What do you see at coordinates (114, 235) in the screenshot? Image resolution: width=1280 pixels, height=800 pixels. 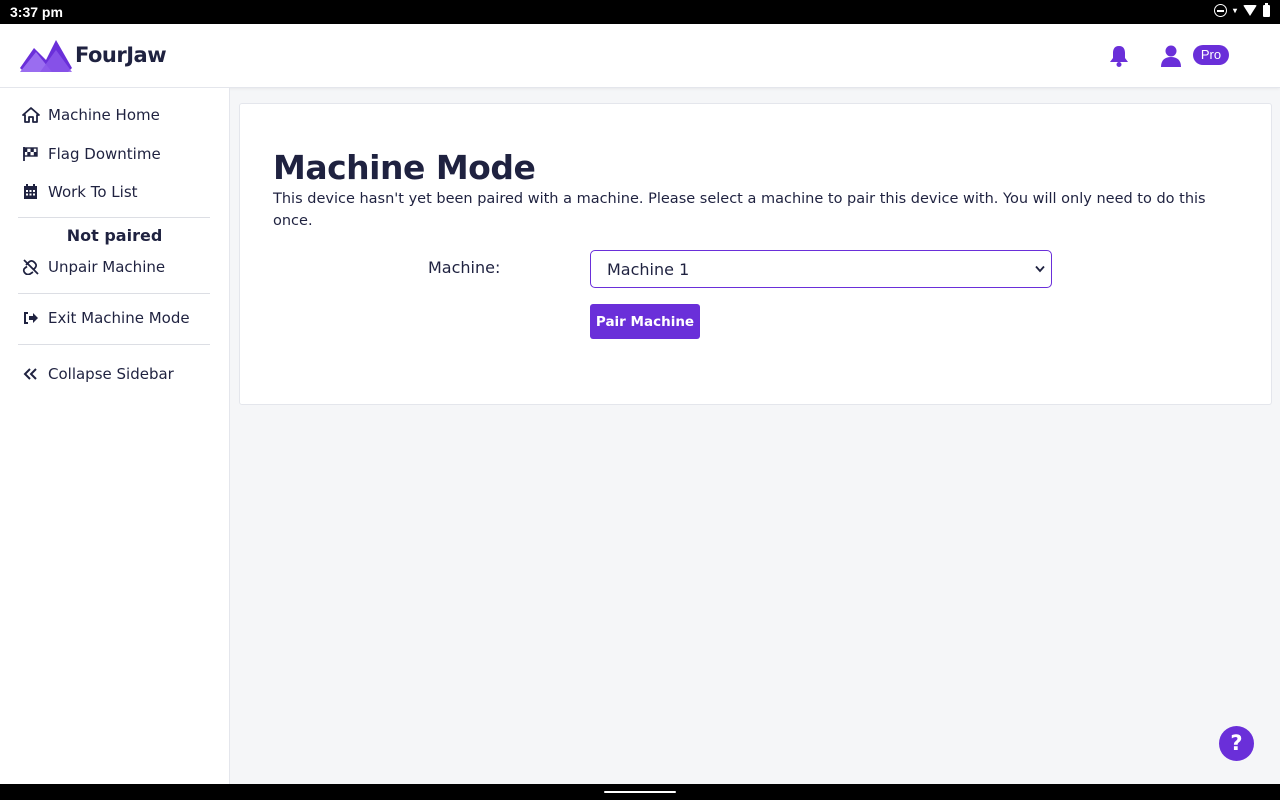 I see `pairing-status: Not paired` at bounding box center [114, 235].